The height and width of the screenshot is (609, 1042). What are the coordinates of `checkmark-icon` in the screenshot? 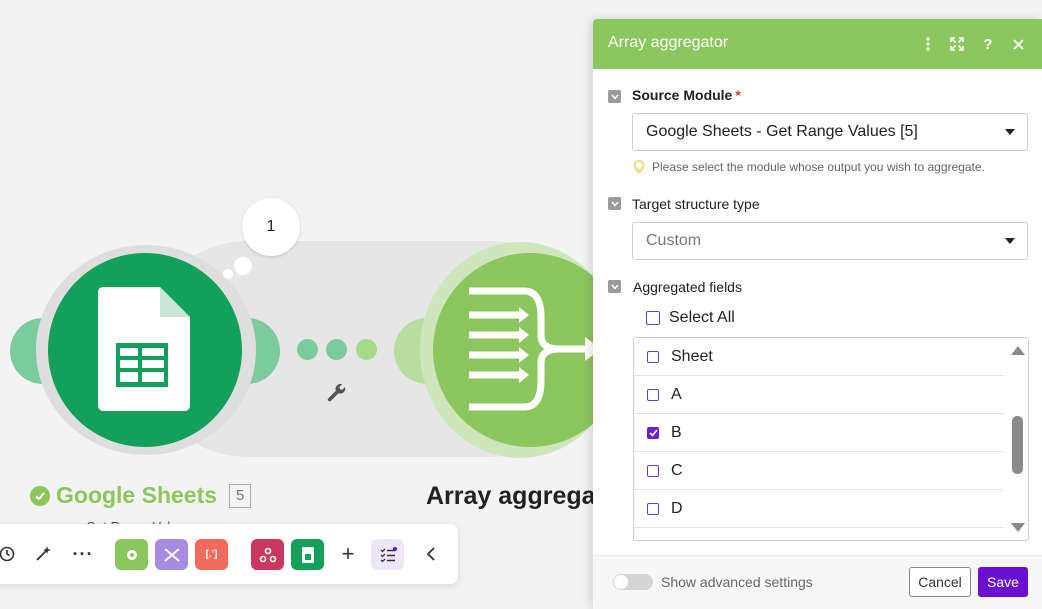 It's located at (653, 432).